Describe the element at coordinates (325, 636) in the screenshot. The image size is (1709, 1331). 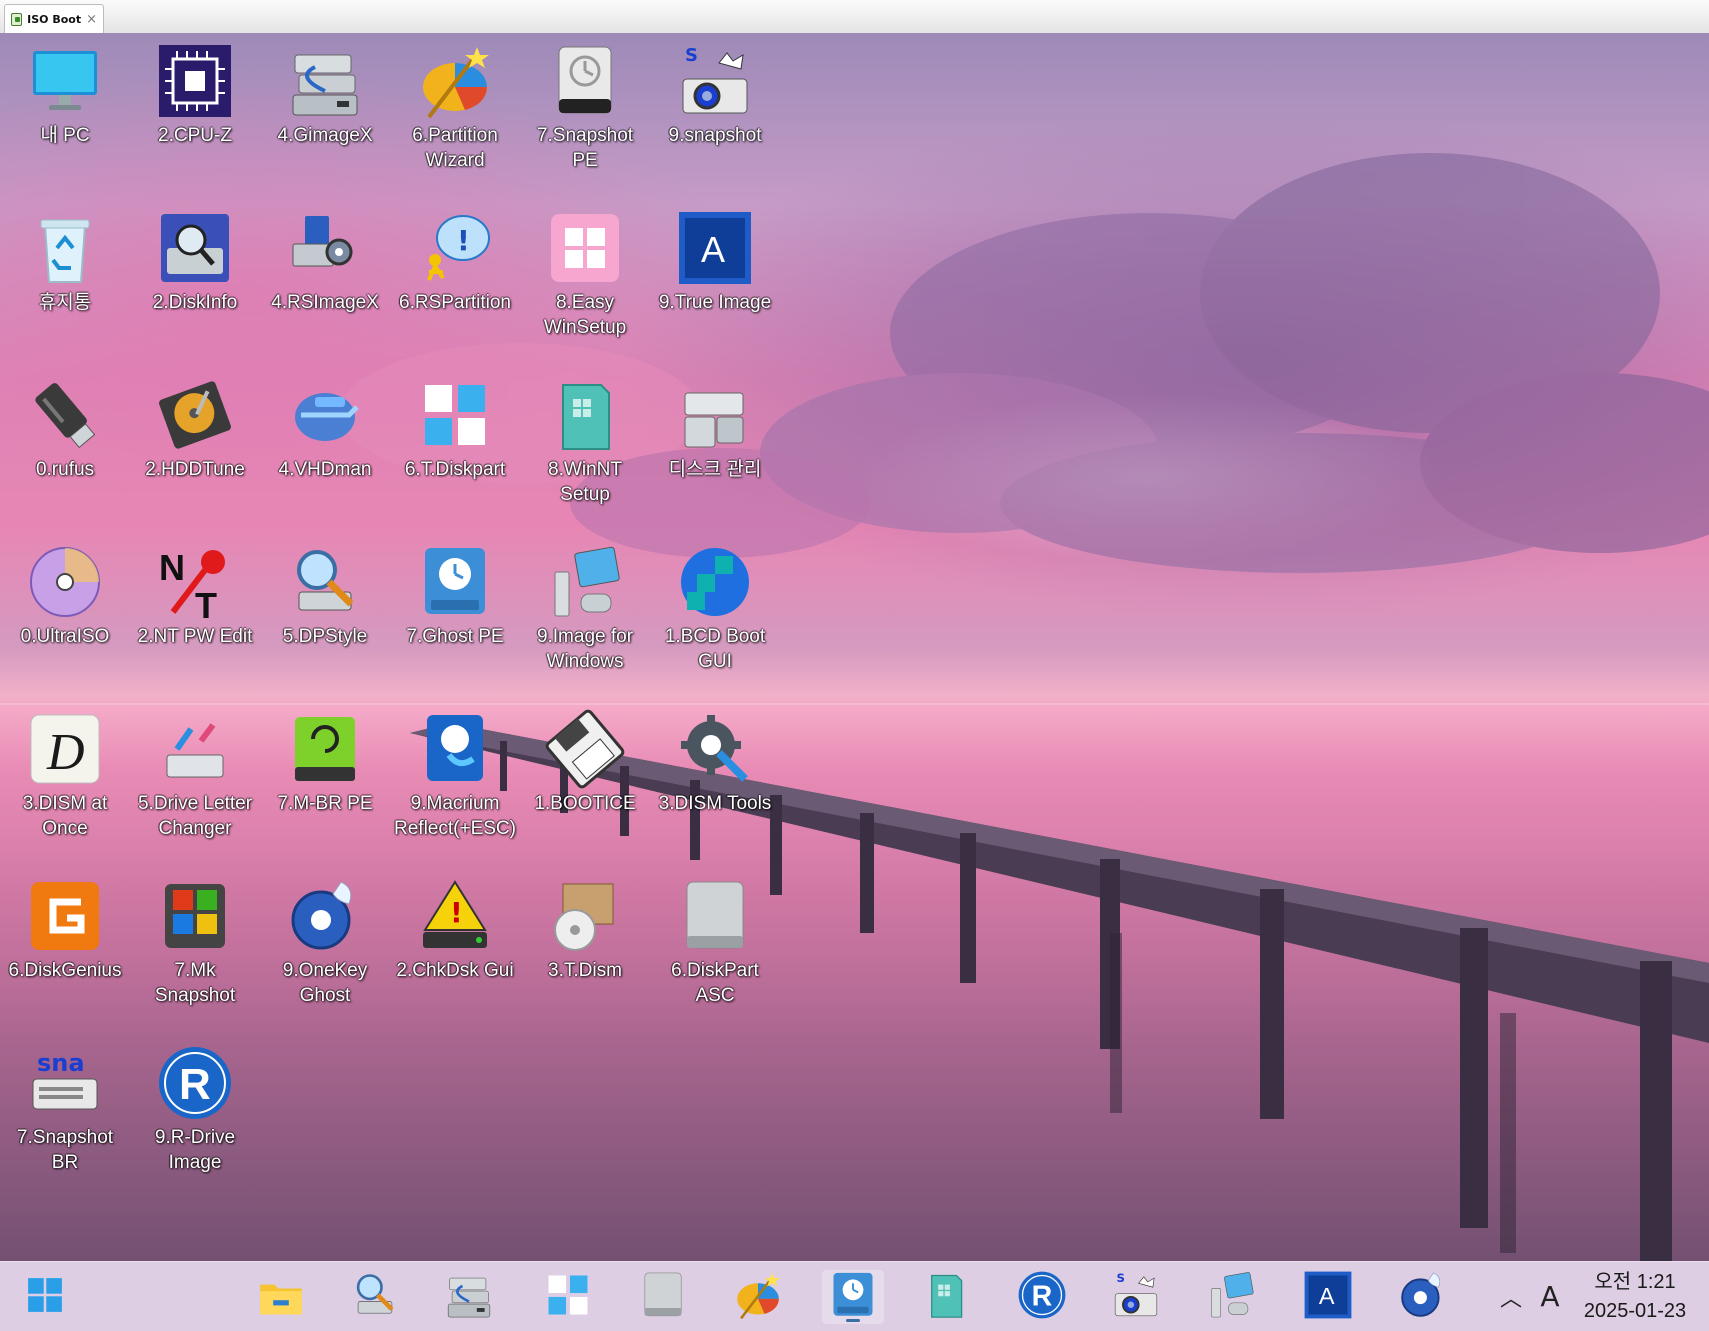
I see `desktop-icon-label: 5.DPStyle` at that location.